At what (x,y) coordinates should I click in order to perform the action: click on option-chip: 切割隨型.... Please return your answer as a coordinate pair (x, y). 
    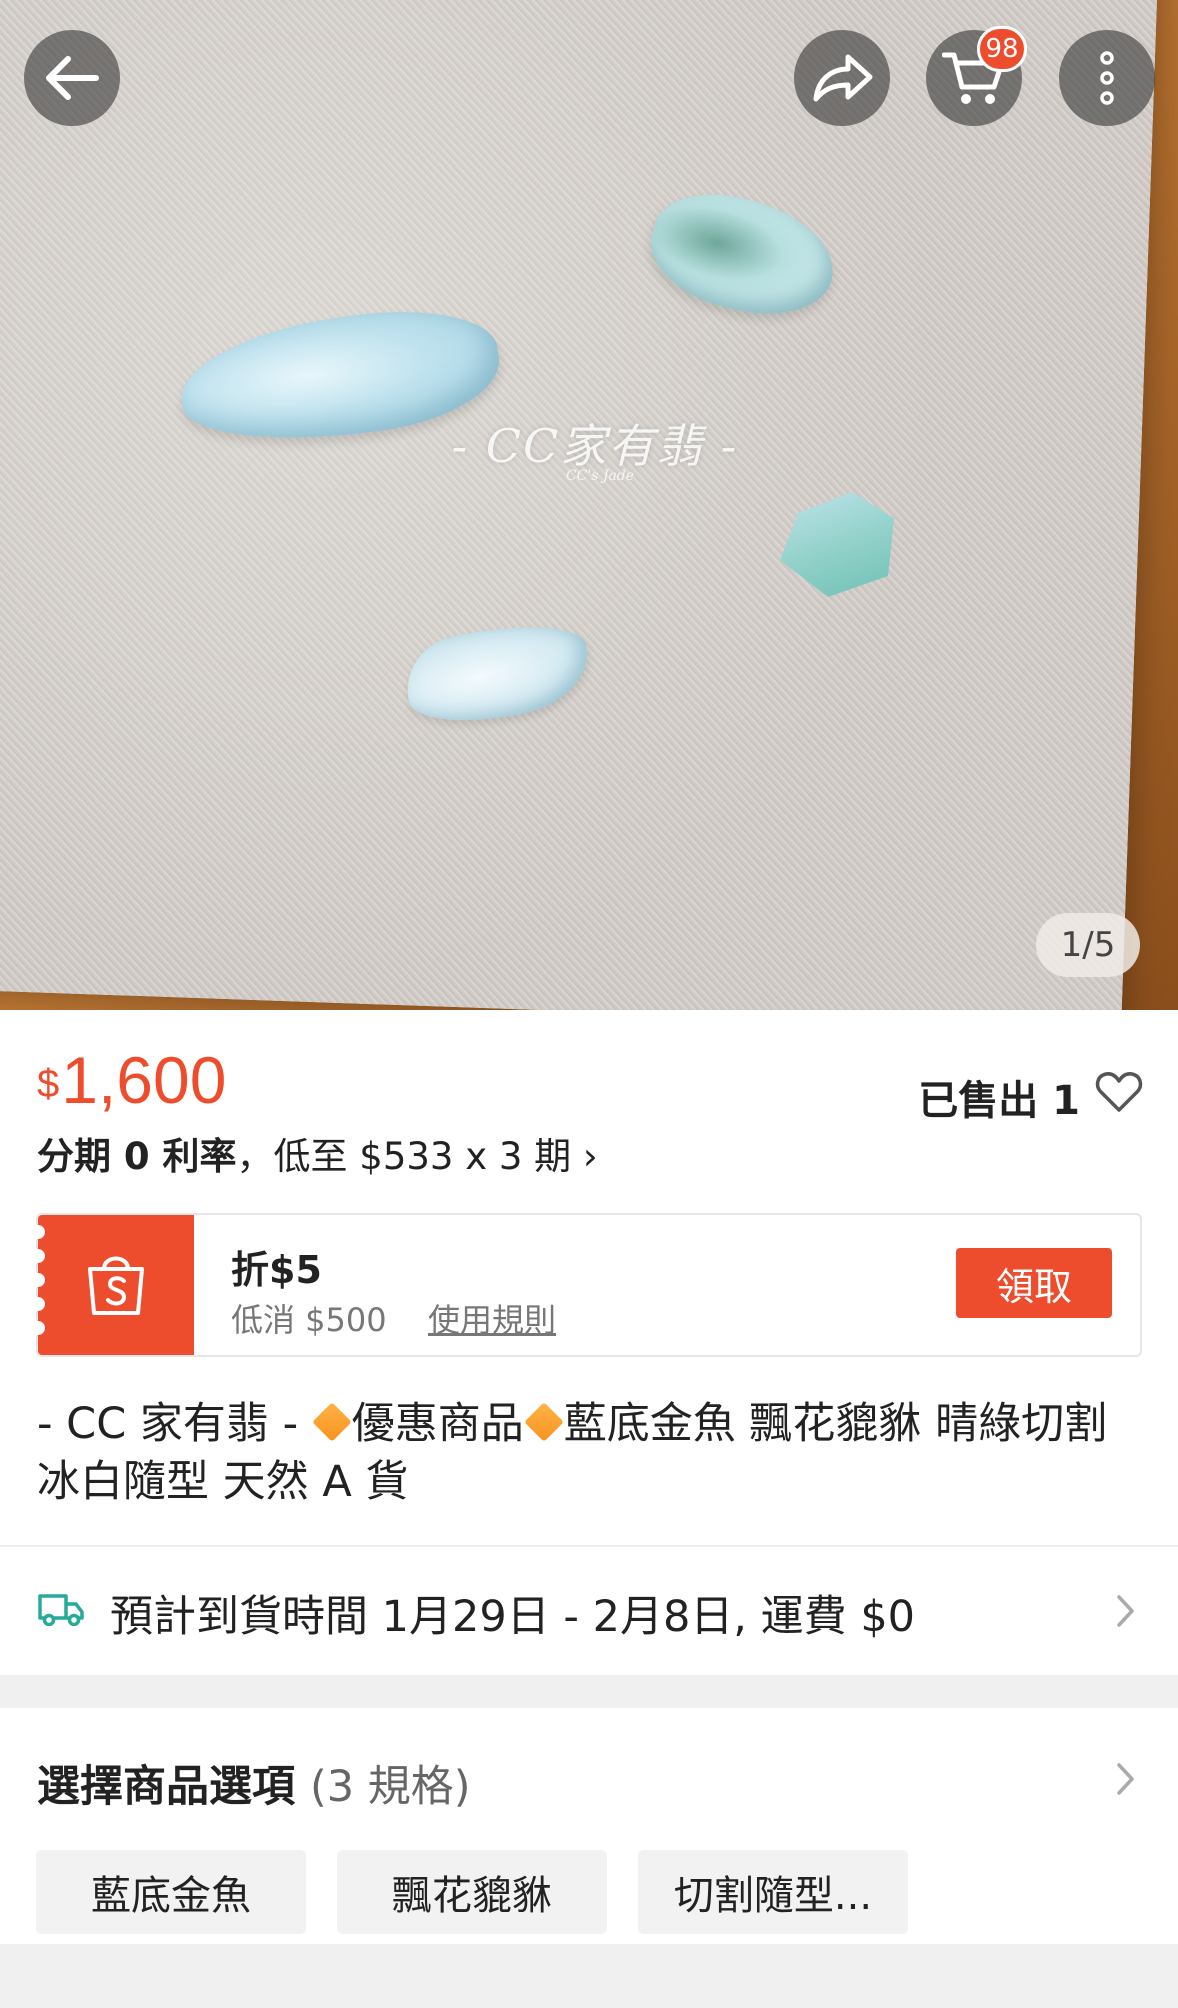
    Looking at the image, I should click on (773, 1892).